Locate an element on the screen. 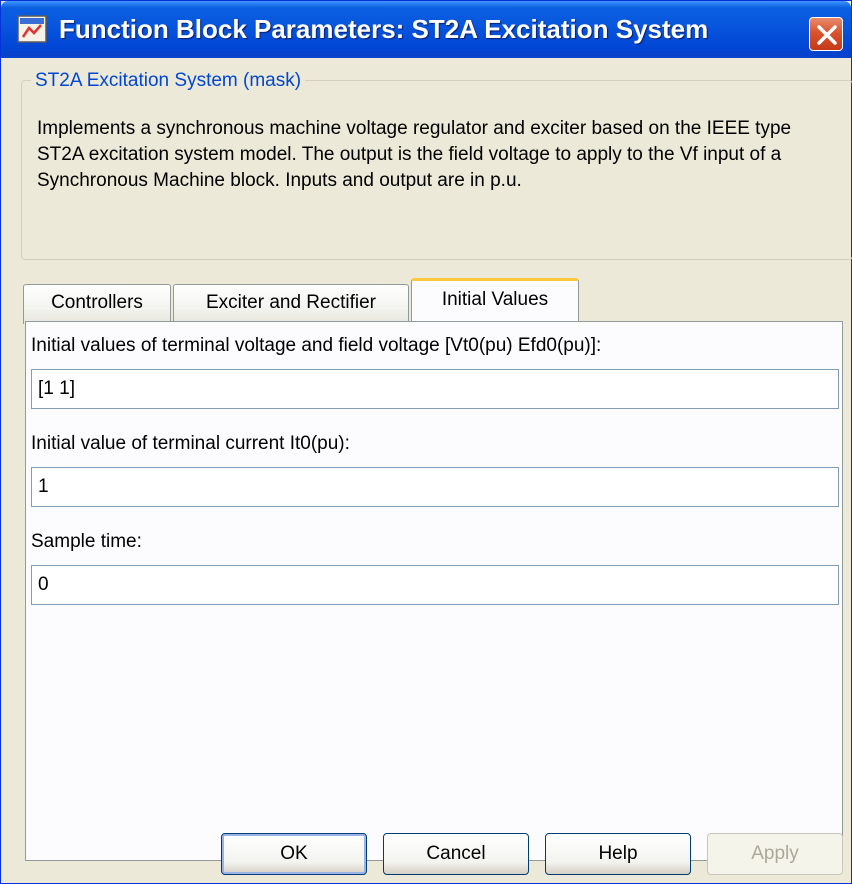  tab-controllers: Controllers is located at coordinates (97, 304).